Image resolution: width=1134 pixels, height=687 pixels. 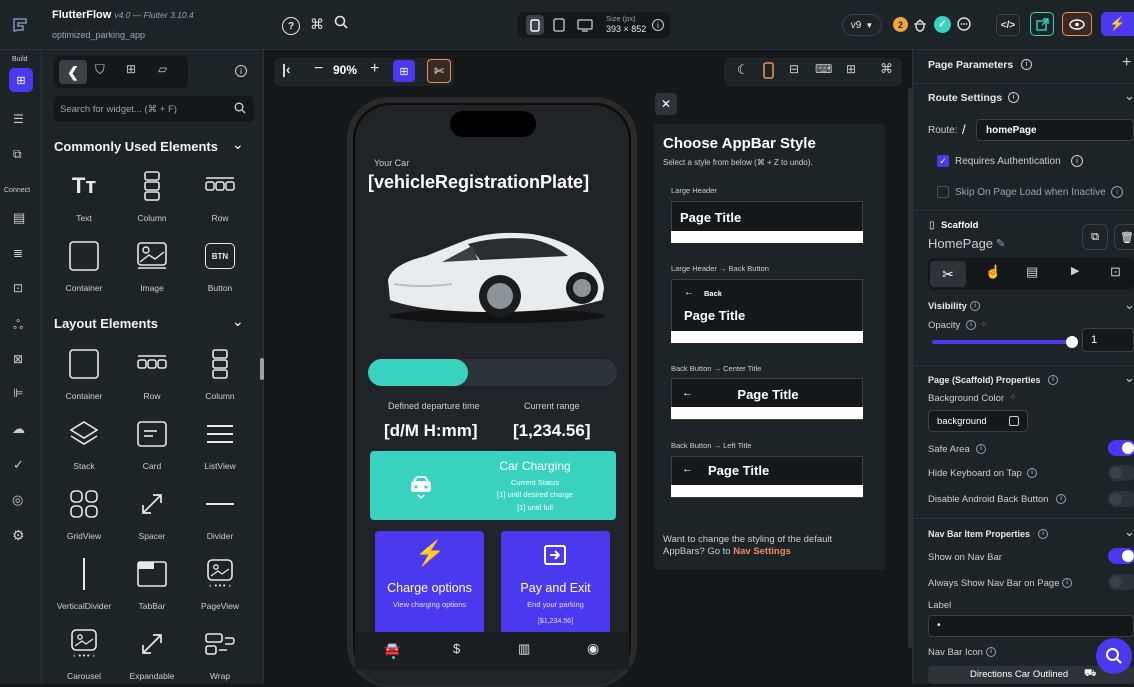 What do you see at coordinates (1108, 340) in the screenshot?
I see `opacity-input: 1` at bounding box center [1108, 340].